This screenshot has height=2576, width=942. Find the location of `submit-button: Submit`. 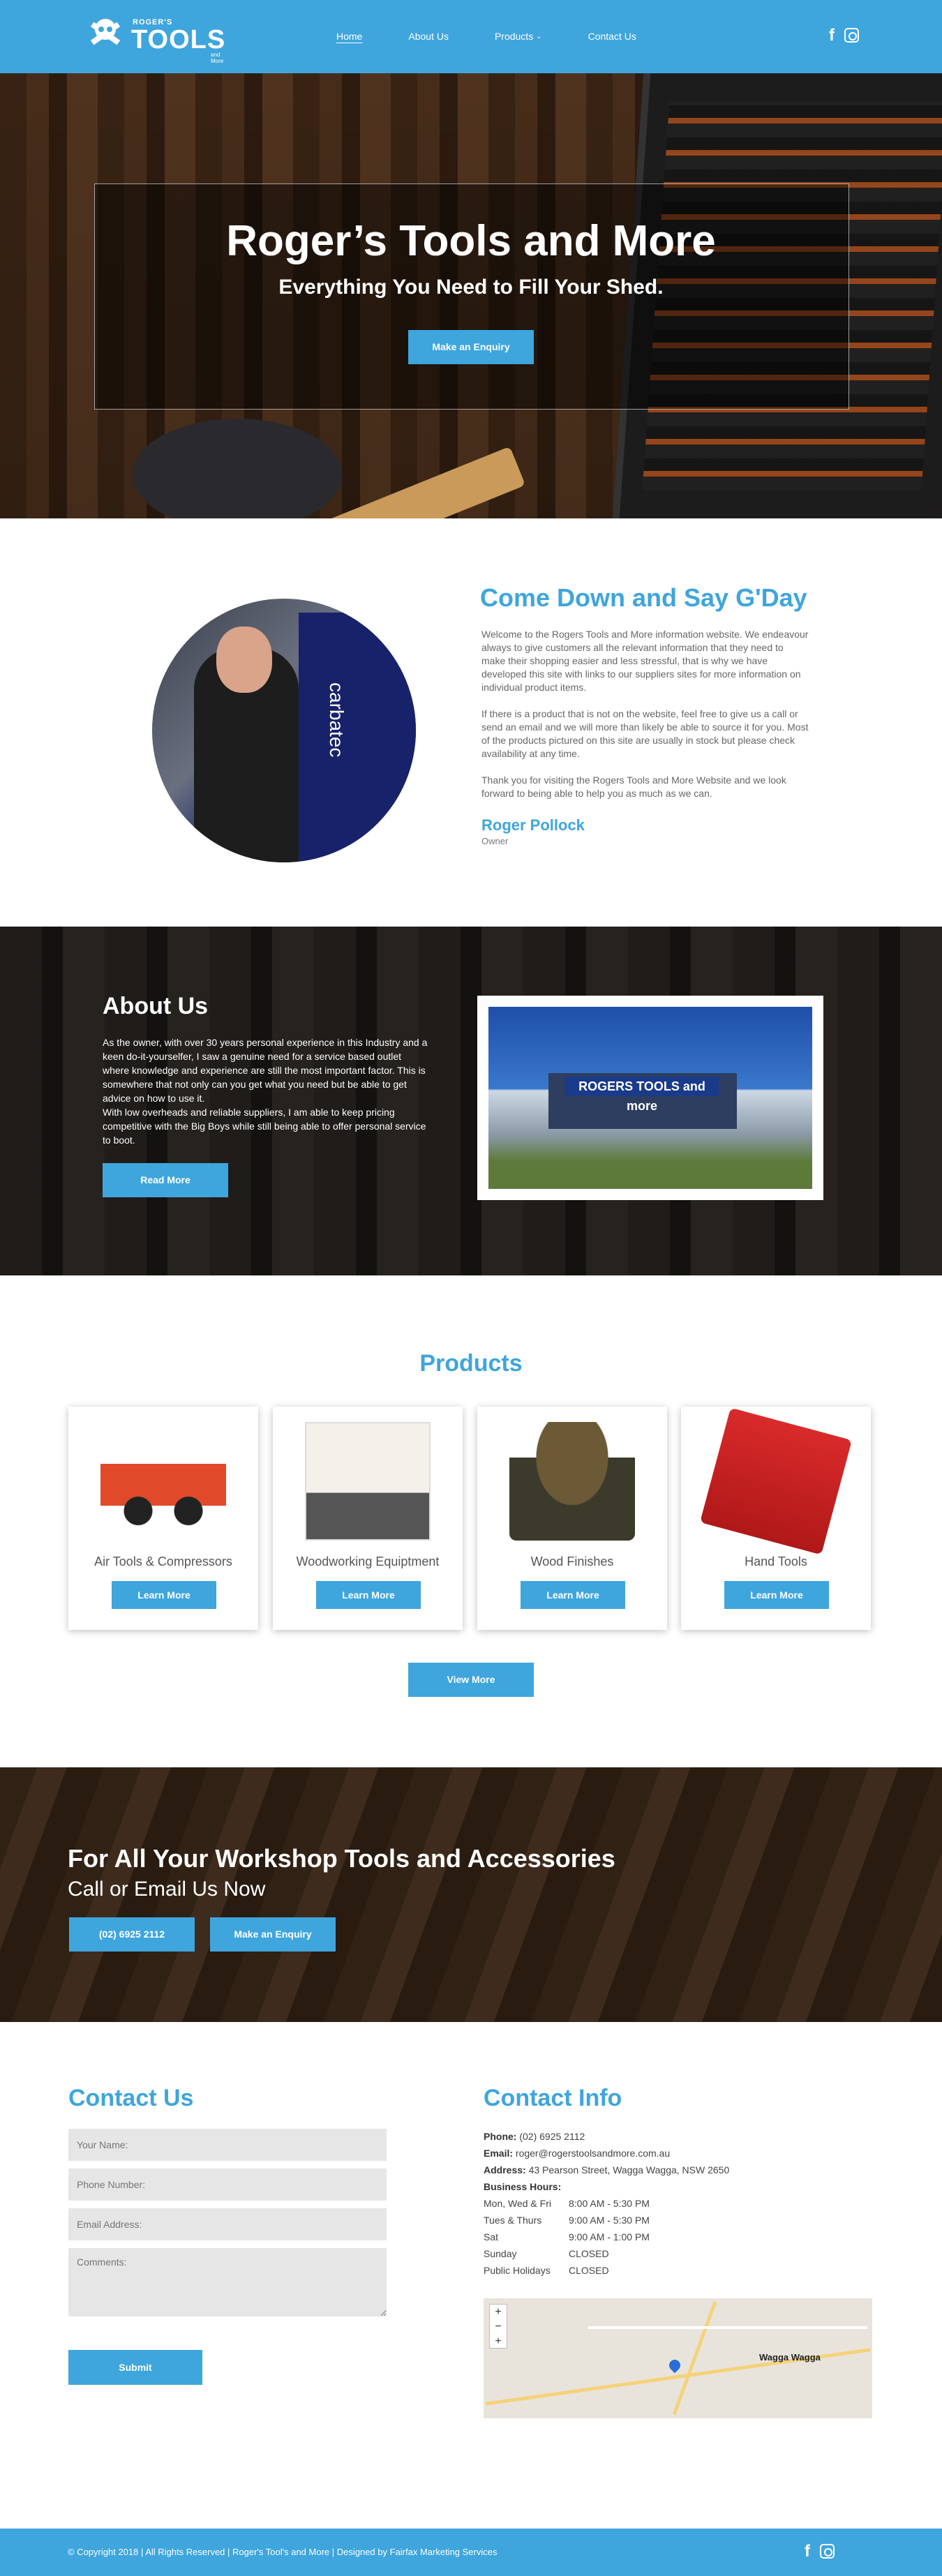

submit-button: Submit is located at coordinates (135, 2367).